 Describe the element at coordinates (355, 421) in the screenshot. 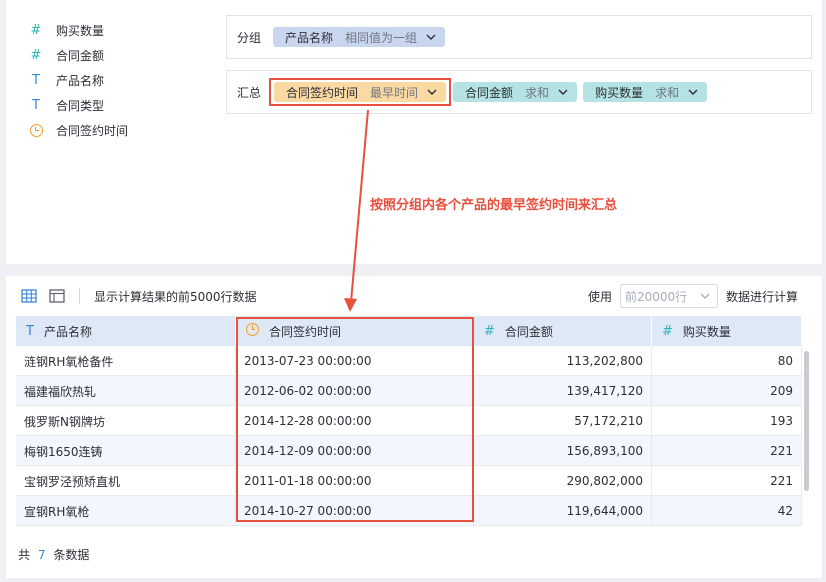

I see `cell-sign-time: 2014-12-28 00:00:00` at that location.